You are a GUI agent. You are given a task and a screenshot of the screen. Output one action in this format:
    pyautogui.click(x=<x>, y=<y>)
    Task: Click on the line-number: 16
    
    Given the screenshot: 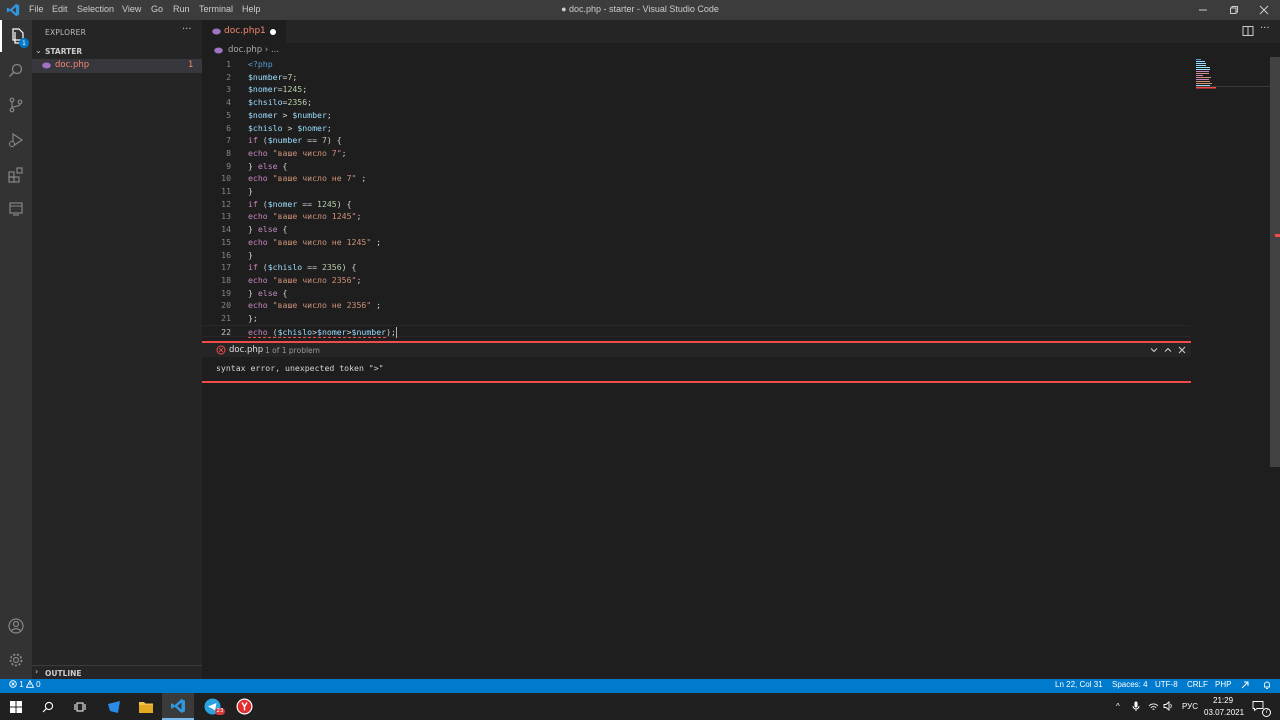 What is the action you would take?
    pyautogui.click(x=226, y=254)
    